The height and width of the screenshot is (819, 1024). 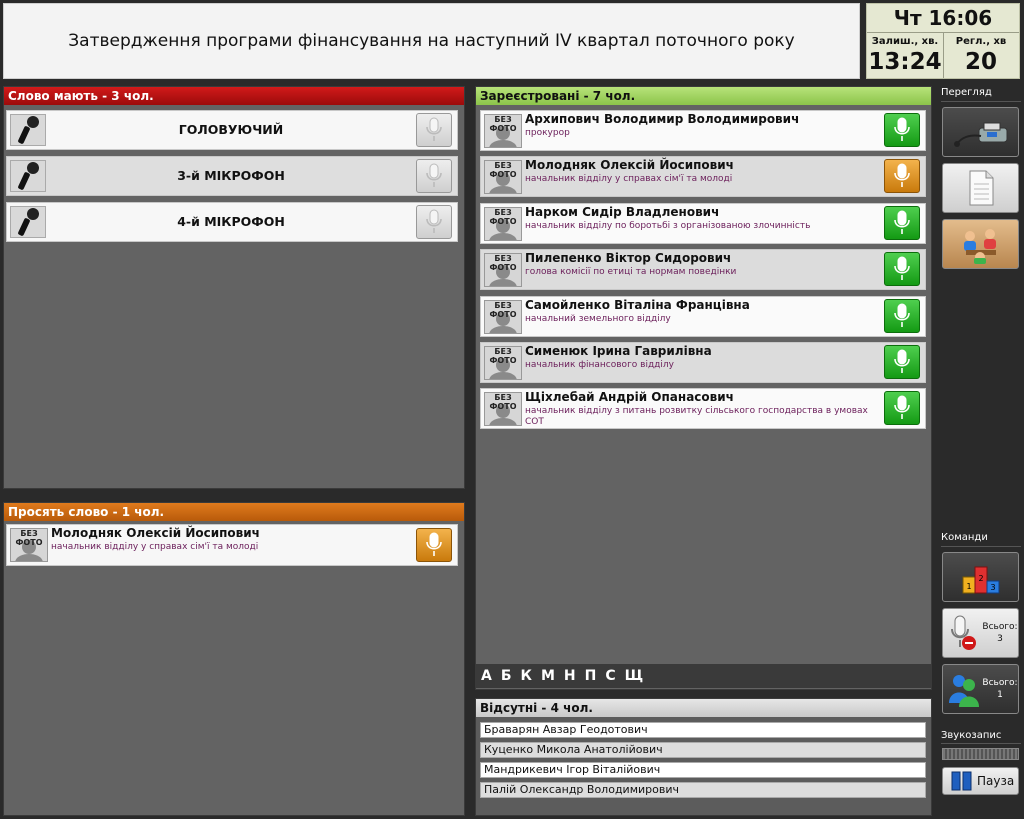 I want to click on conference-unit-icon, so click(x=980, y=134).